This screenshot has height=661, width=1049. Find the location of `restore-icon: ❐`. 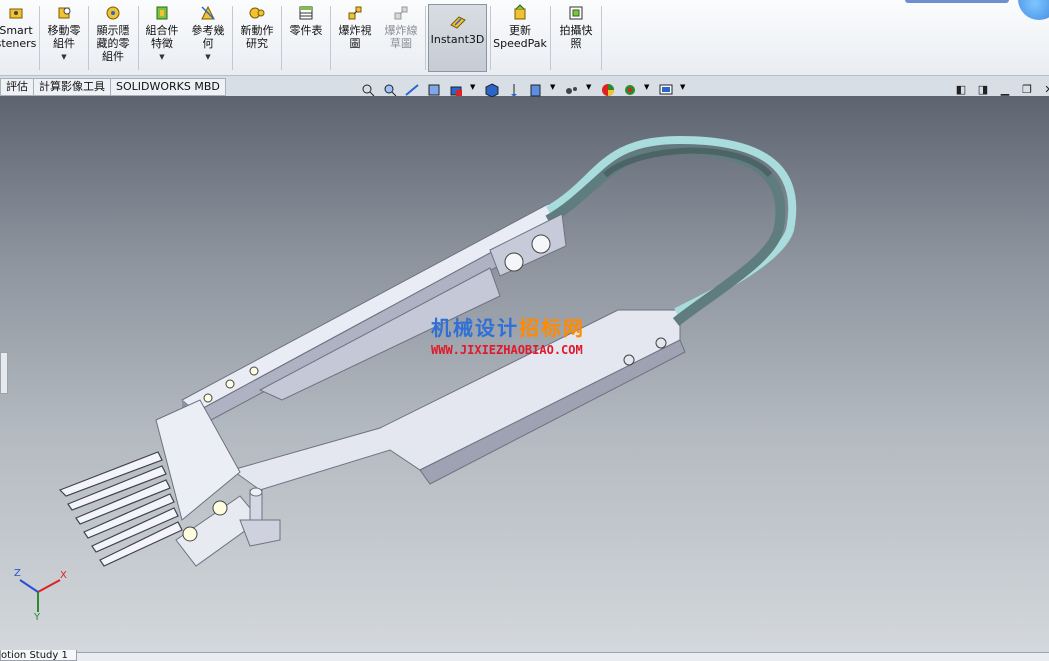

restore-icon: ❐ is located at coordinates (1027, 90).